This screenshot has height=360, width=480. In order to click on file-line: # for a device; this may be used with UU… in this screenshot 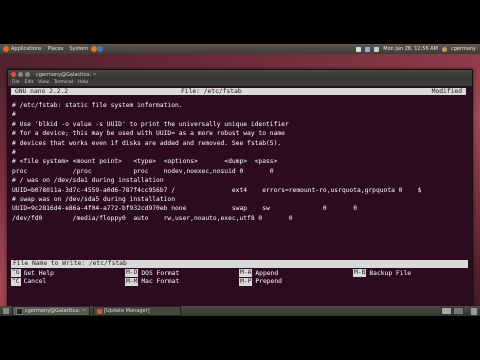, I will do `click(148, 134)`.